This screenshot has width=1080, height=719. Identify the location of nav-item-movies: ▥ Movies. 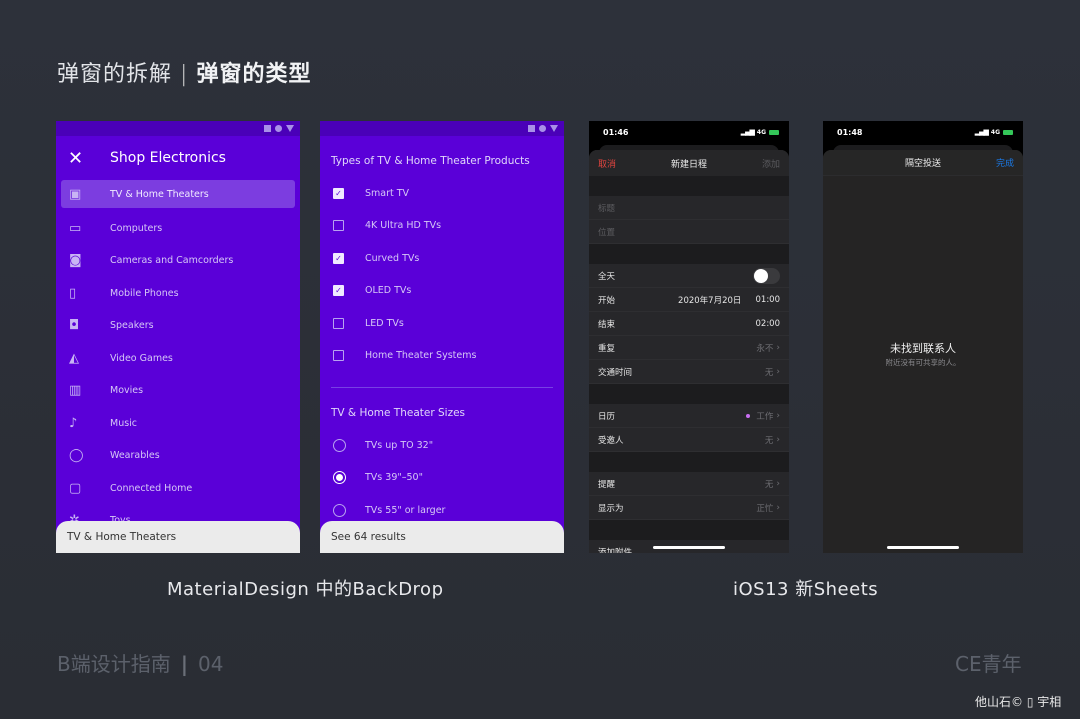
(178, 391).